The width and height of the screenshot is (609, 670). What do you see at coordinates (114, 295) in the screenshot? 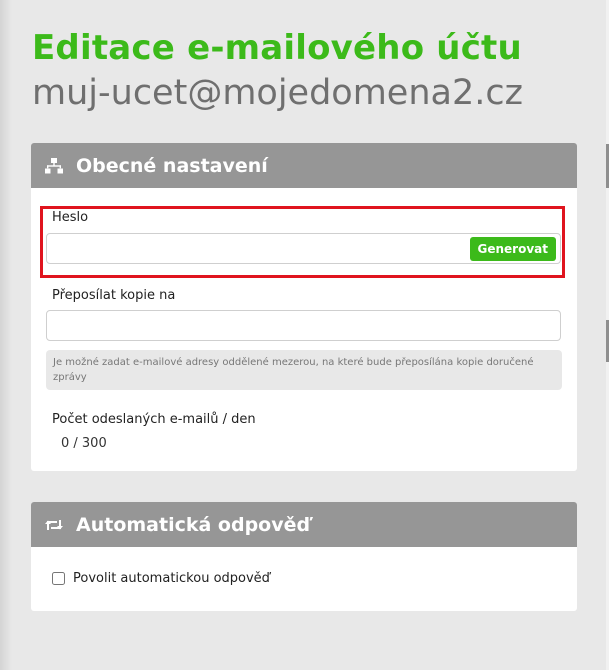
I see `forward-label: Přeposílat kopie na` at bounding box center [114, 295].